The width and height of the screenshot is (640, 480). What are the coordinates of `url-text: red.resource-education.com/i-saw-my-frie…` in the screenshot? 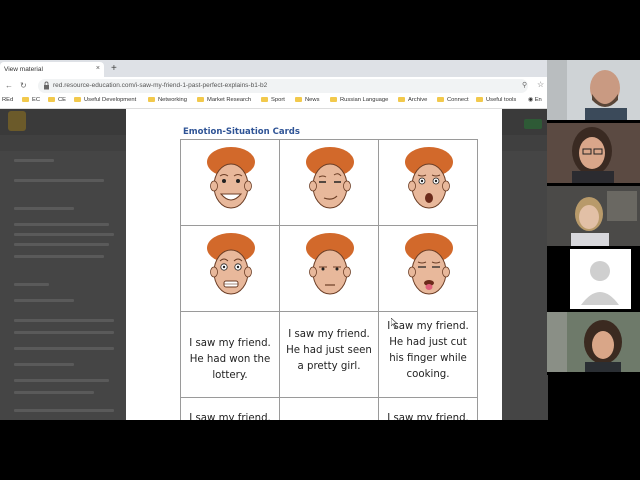 It's located at (160, 85).